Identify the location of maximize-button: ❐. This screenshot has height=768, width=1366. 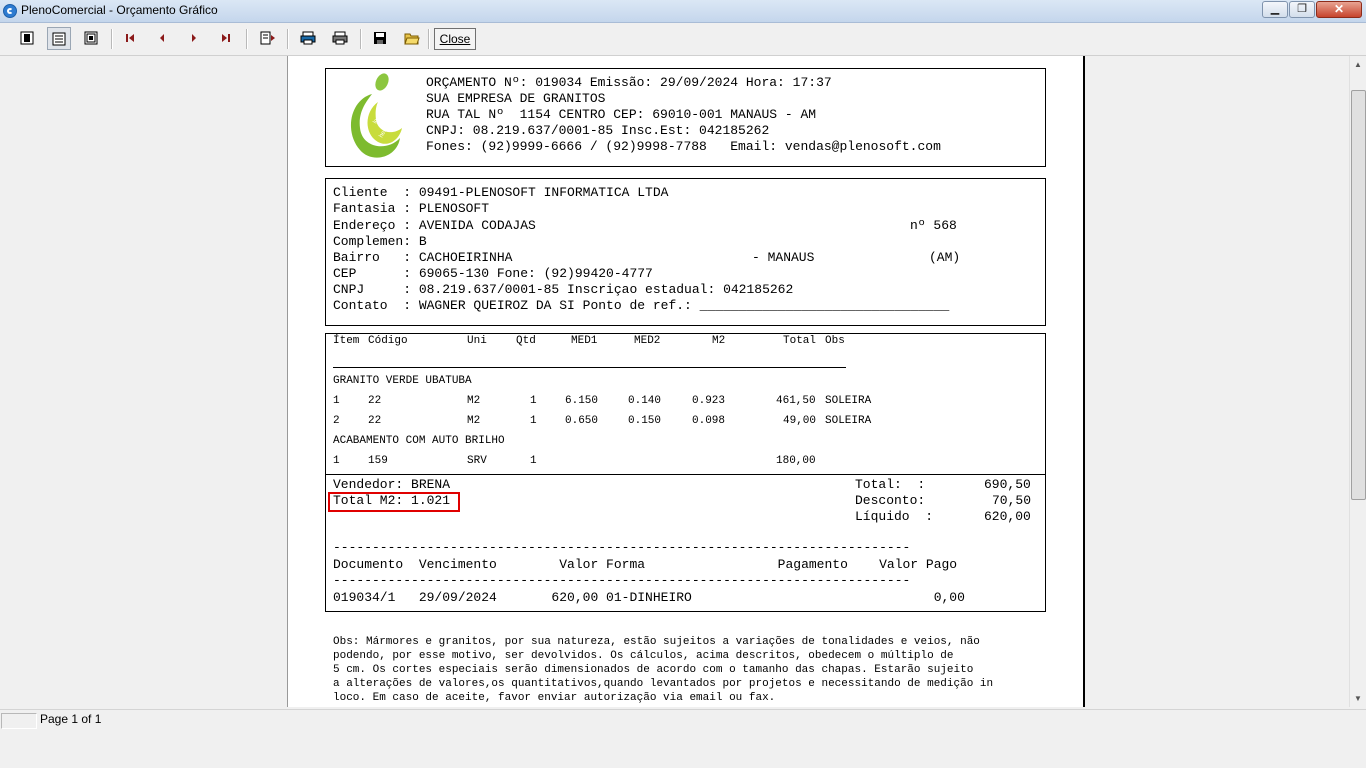
(1302, 9).